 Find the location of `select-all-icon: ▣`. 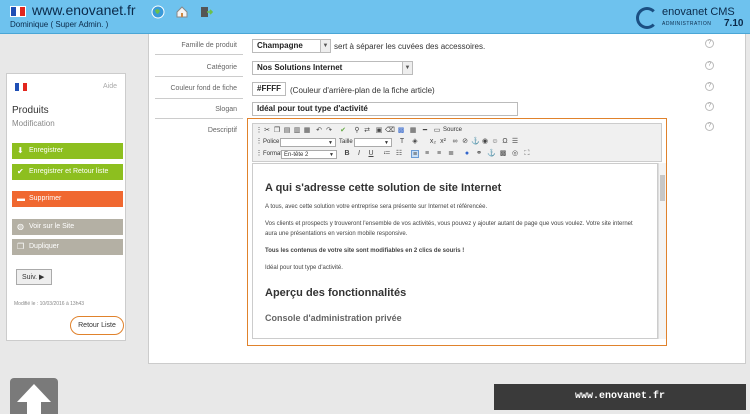

select-all-icon: ▣ is located at coordinates (379, 131).